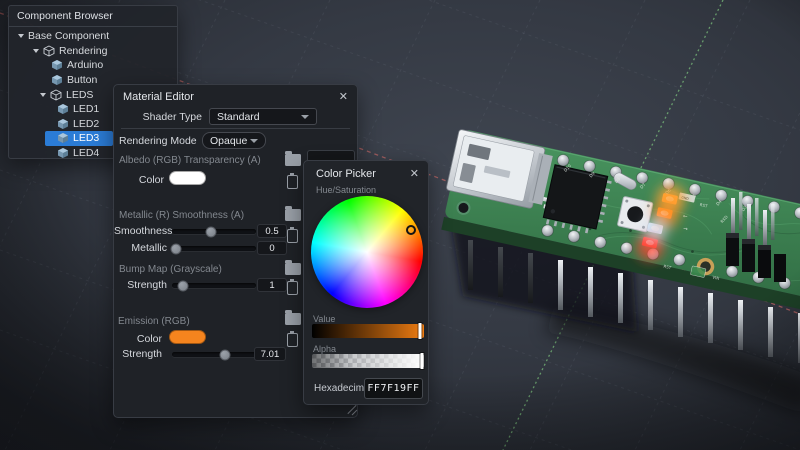 This screenshot has width=800, height=450. Describe the element at coordinates (214, 285) in the screenshot. I see `bump-strength-slider` at that location.